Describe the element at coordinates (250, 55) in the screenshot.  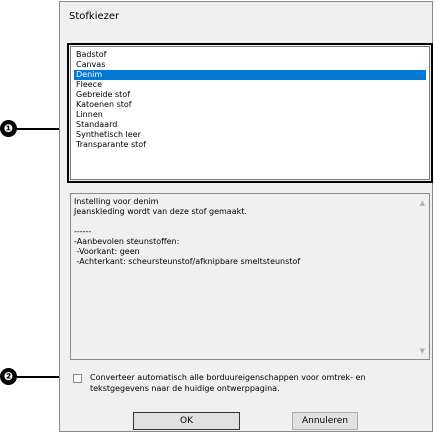
I see `fabric-list-item-badstof: Badstof` at that location.